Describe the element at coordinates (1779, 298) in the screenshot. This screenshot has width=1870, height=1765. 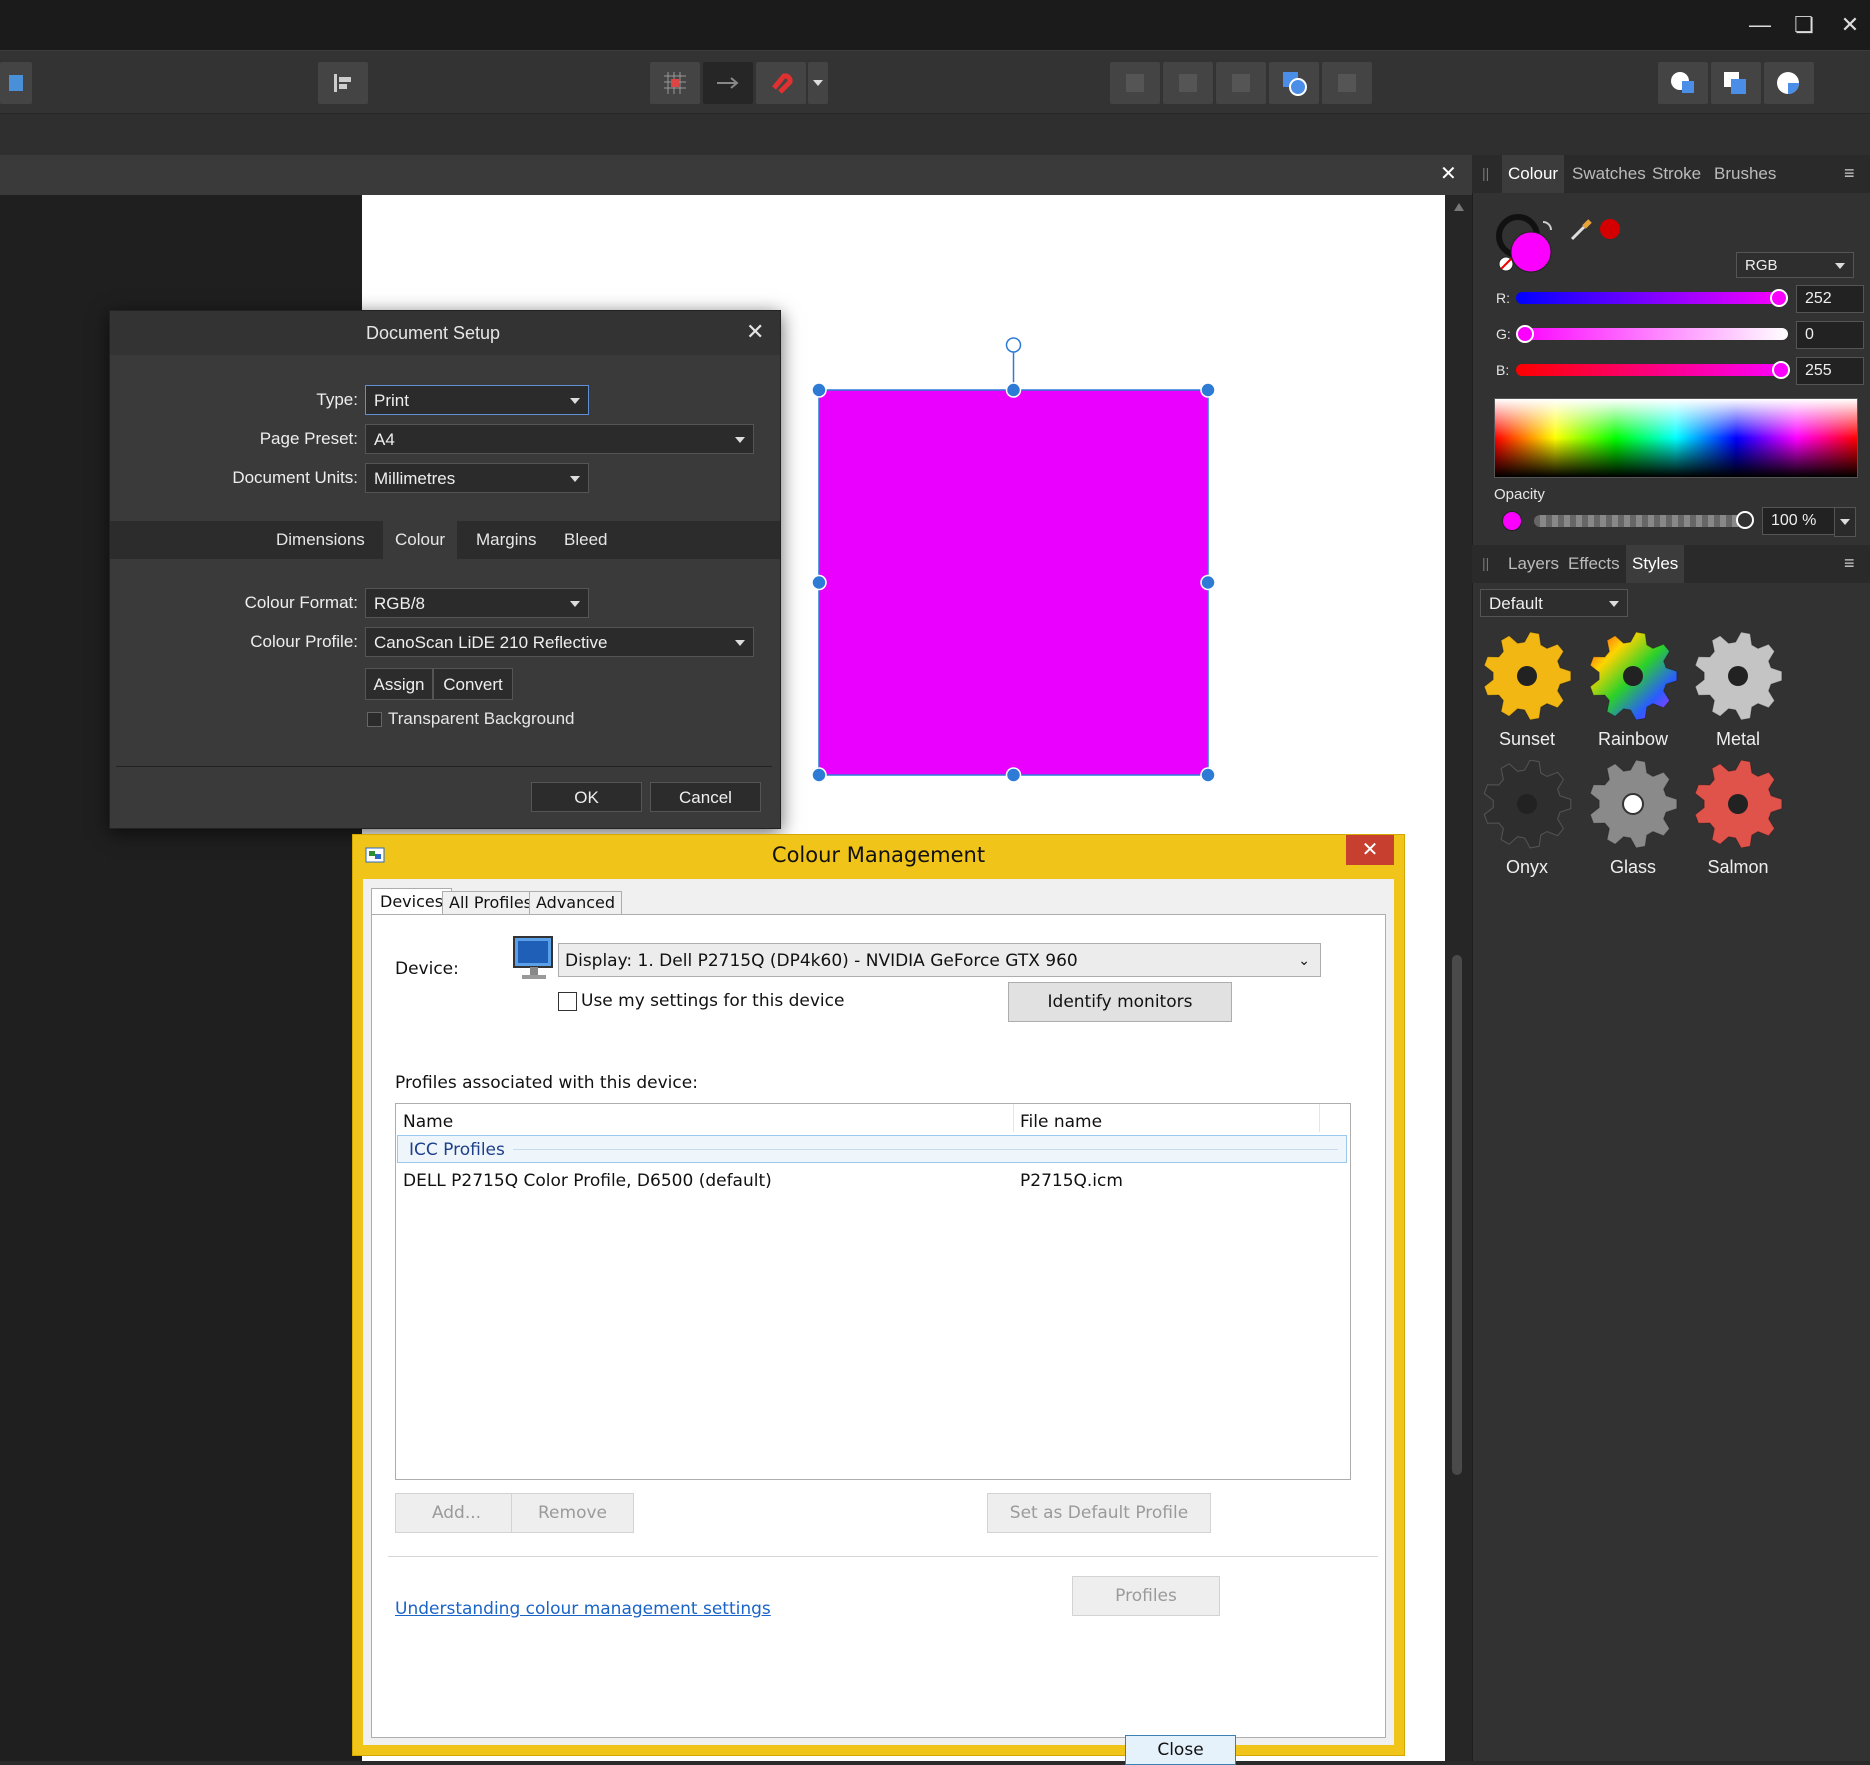
I see `r-slider-knob` at that location.